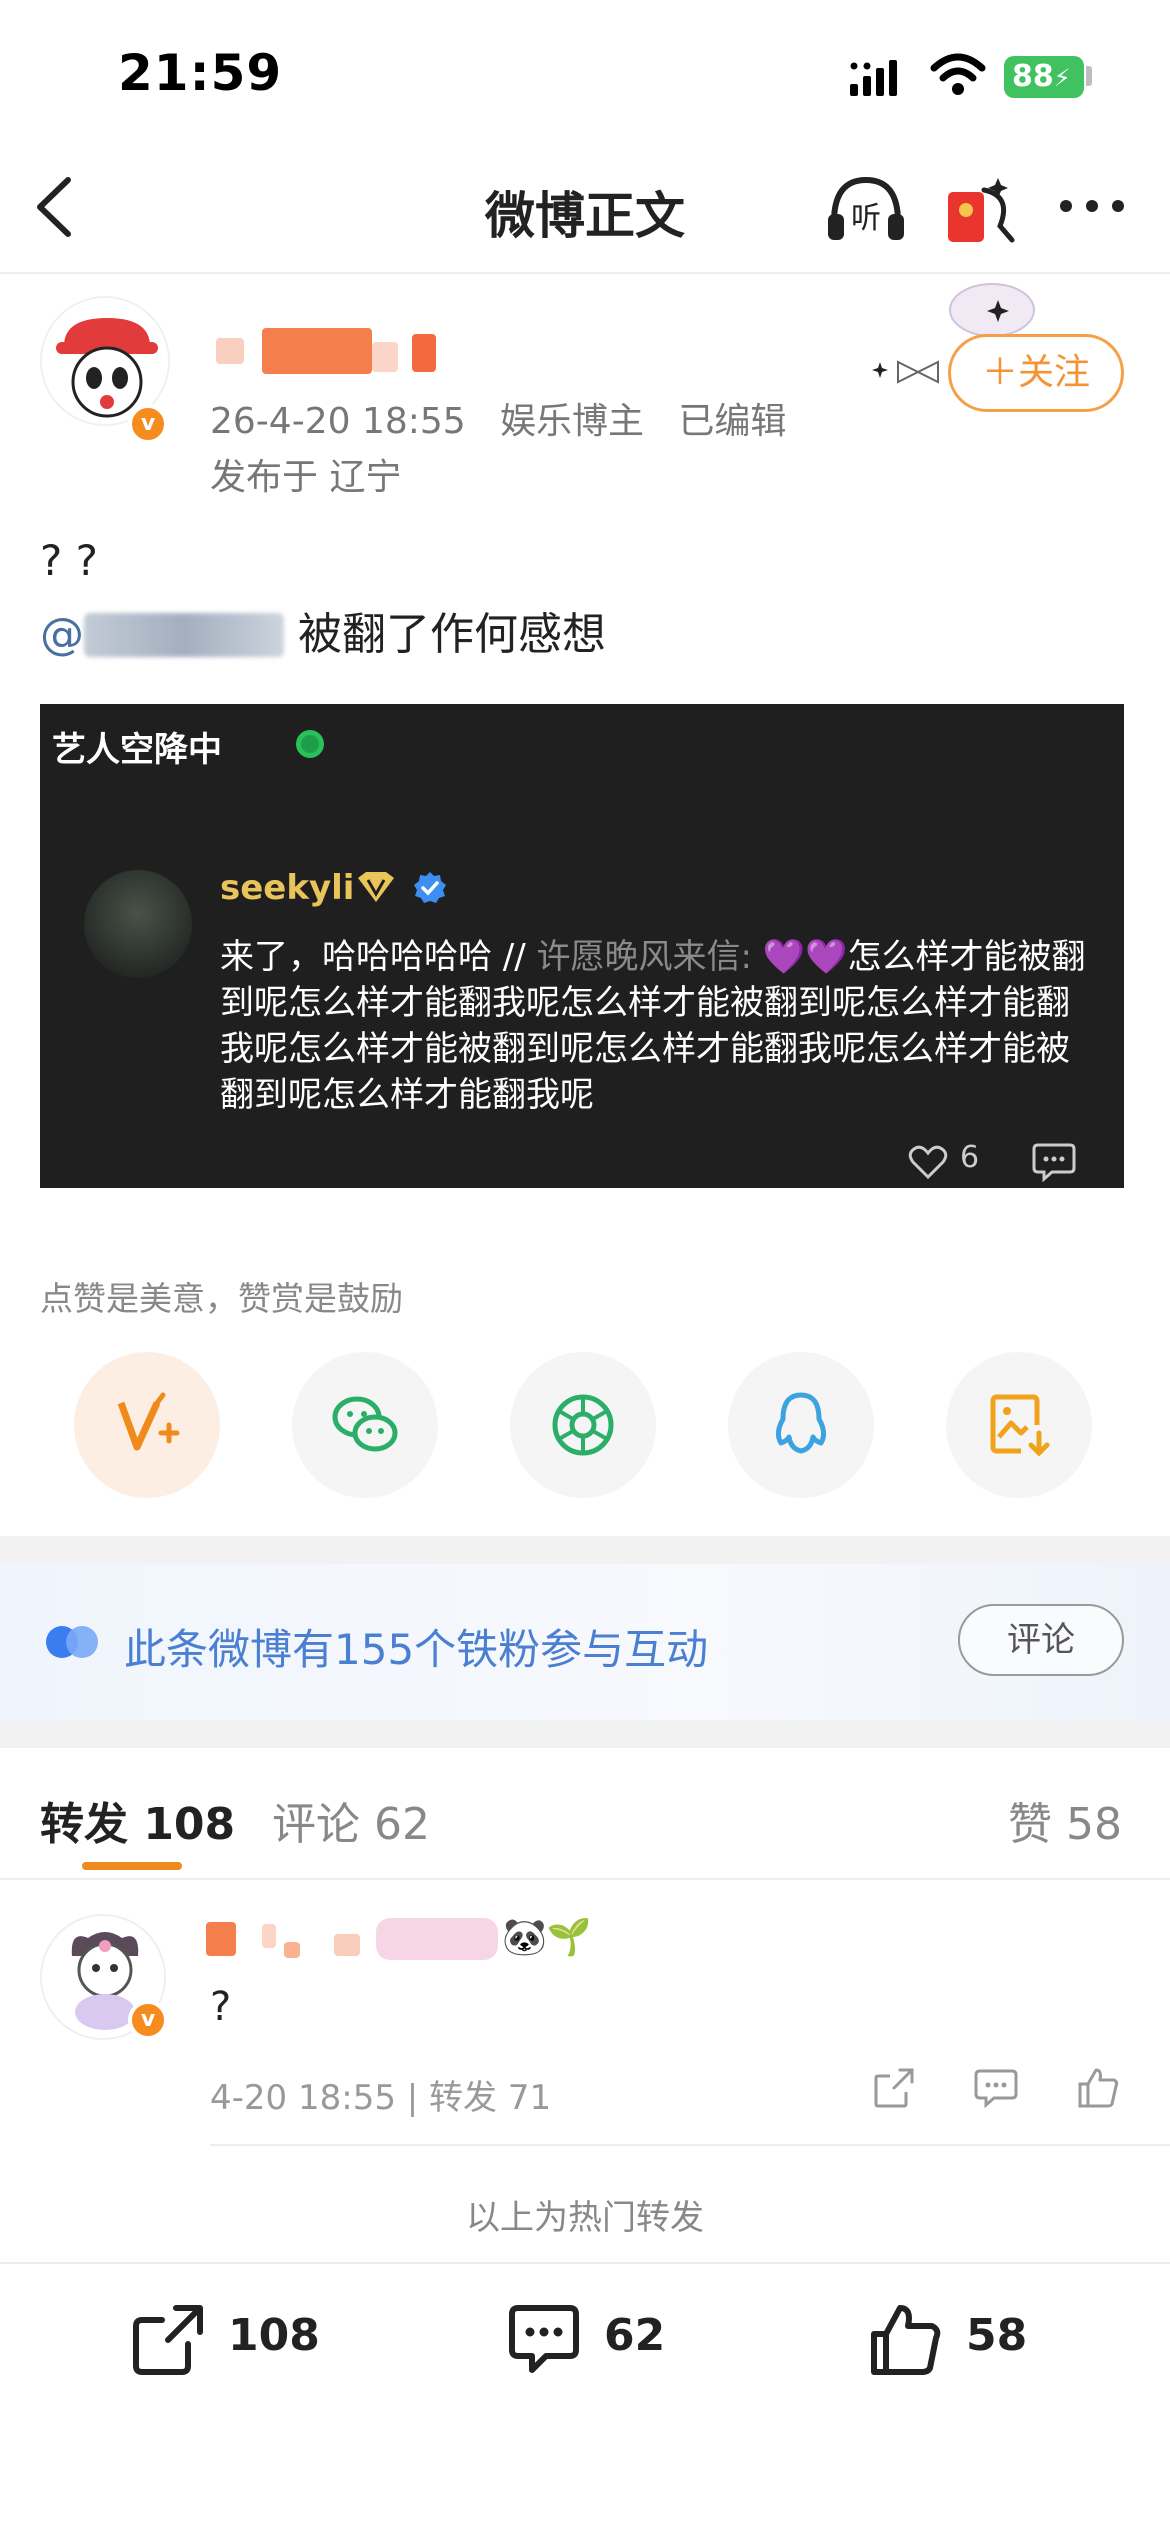 The width and height of the screenshot is (1170, 2532). I want to click on bottom-comment-button: 62, so click(606, 2341).